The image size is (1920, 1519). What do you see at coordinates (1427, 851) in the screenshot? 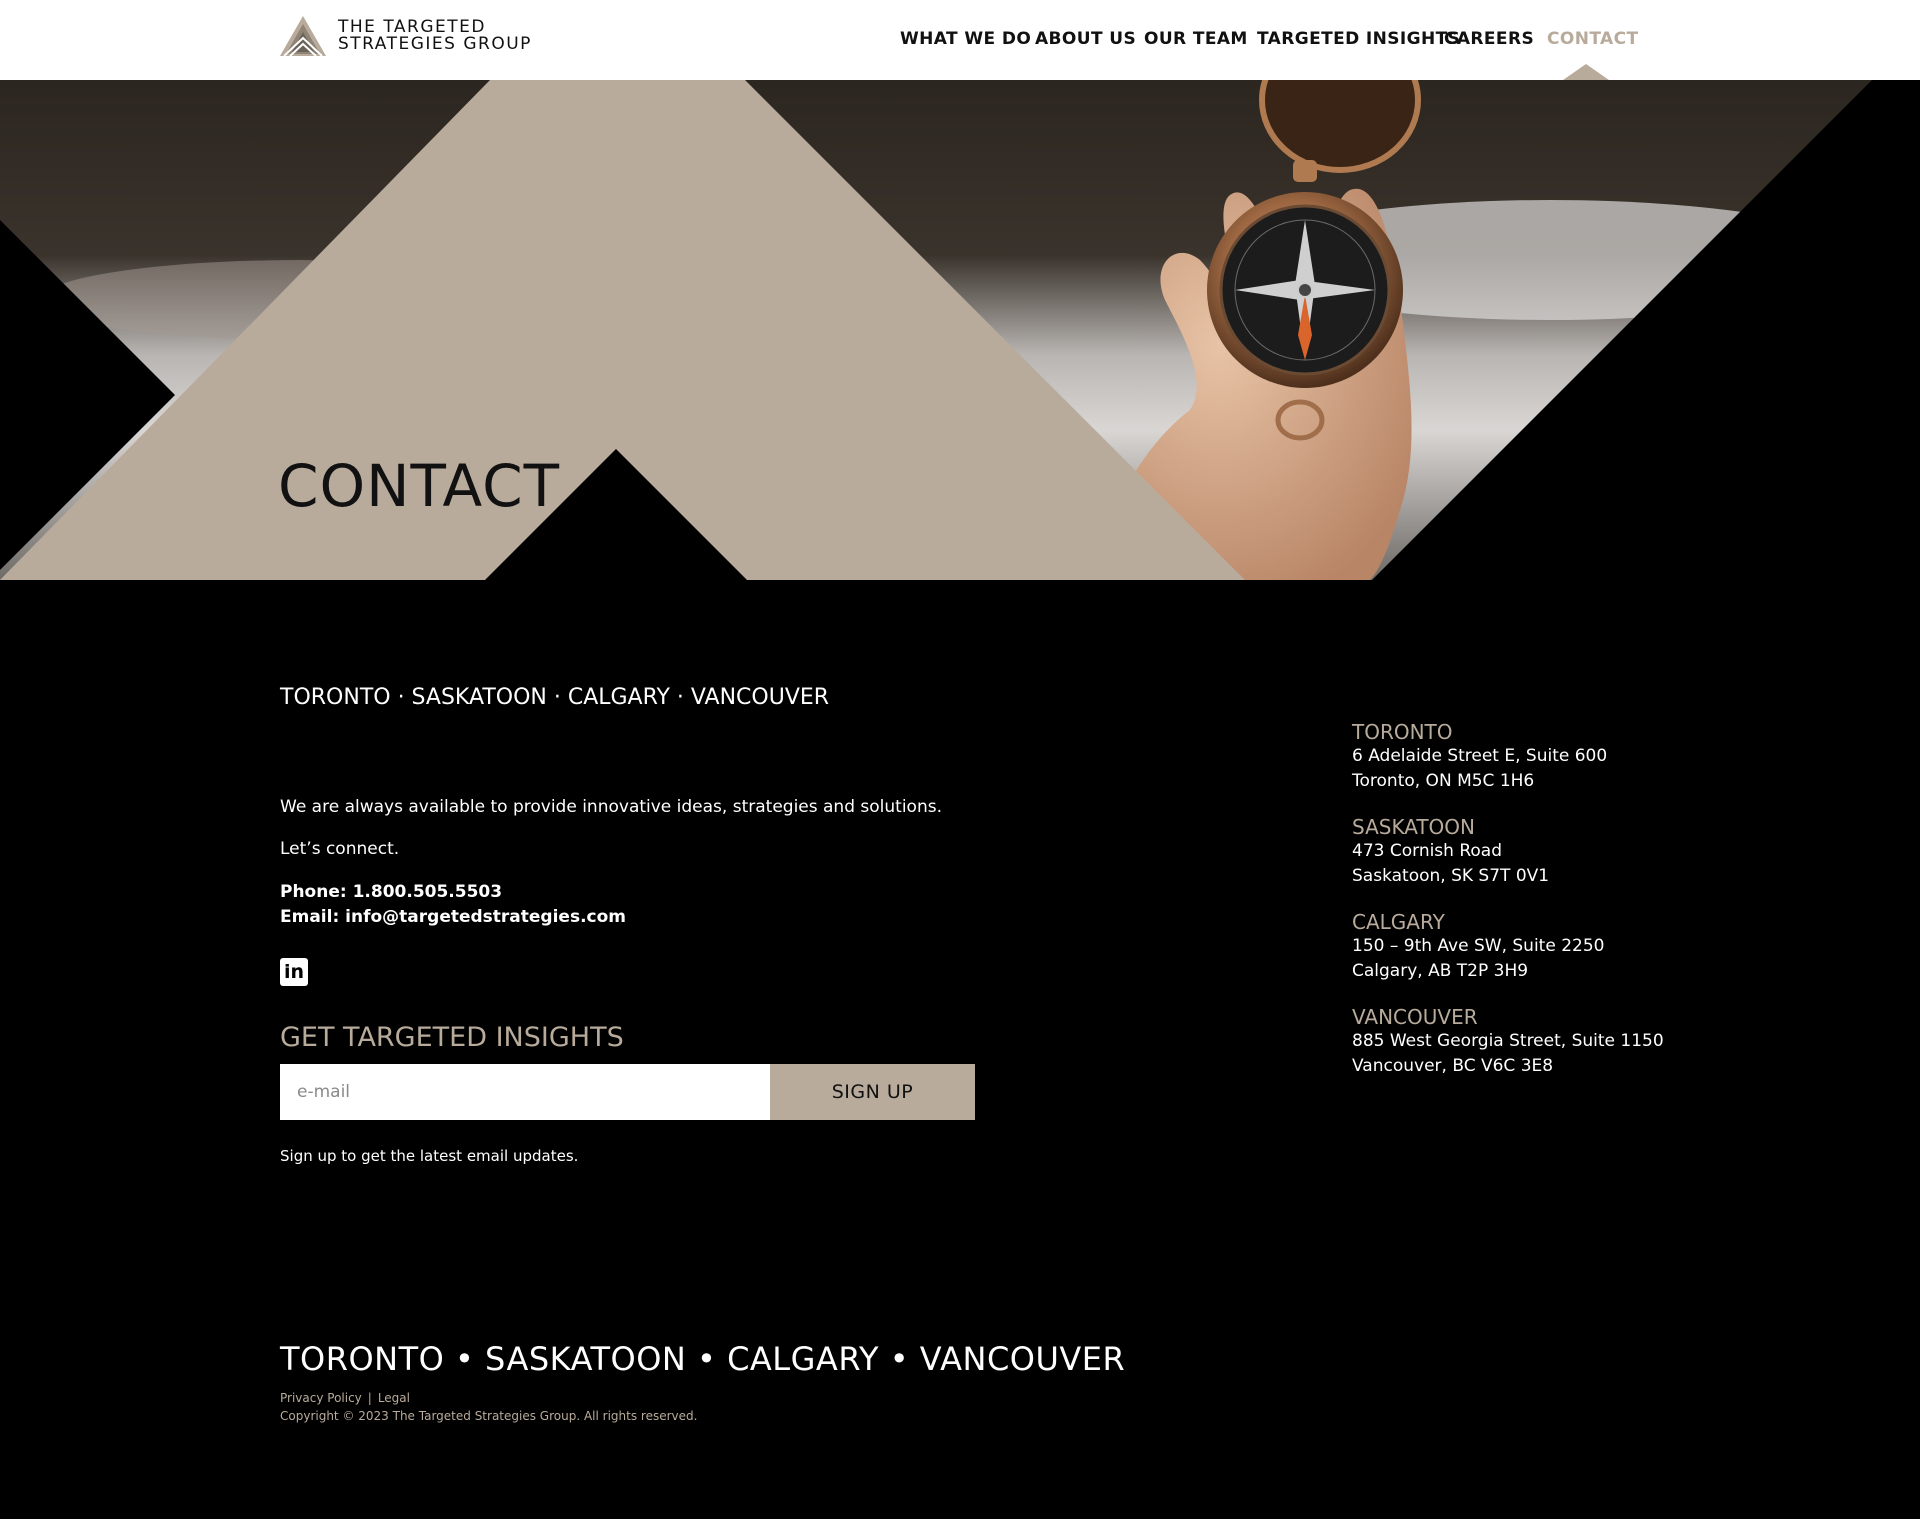
I see `office-address-line: 473 Cornish Road` at bounding box center [1427, 851].